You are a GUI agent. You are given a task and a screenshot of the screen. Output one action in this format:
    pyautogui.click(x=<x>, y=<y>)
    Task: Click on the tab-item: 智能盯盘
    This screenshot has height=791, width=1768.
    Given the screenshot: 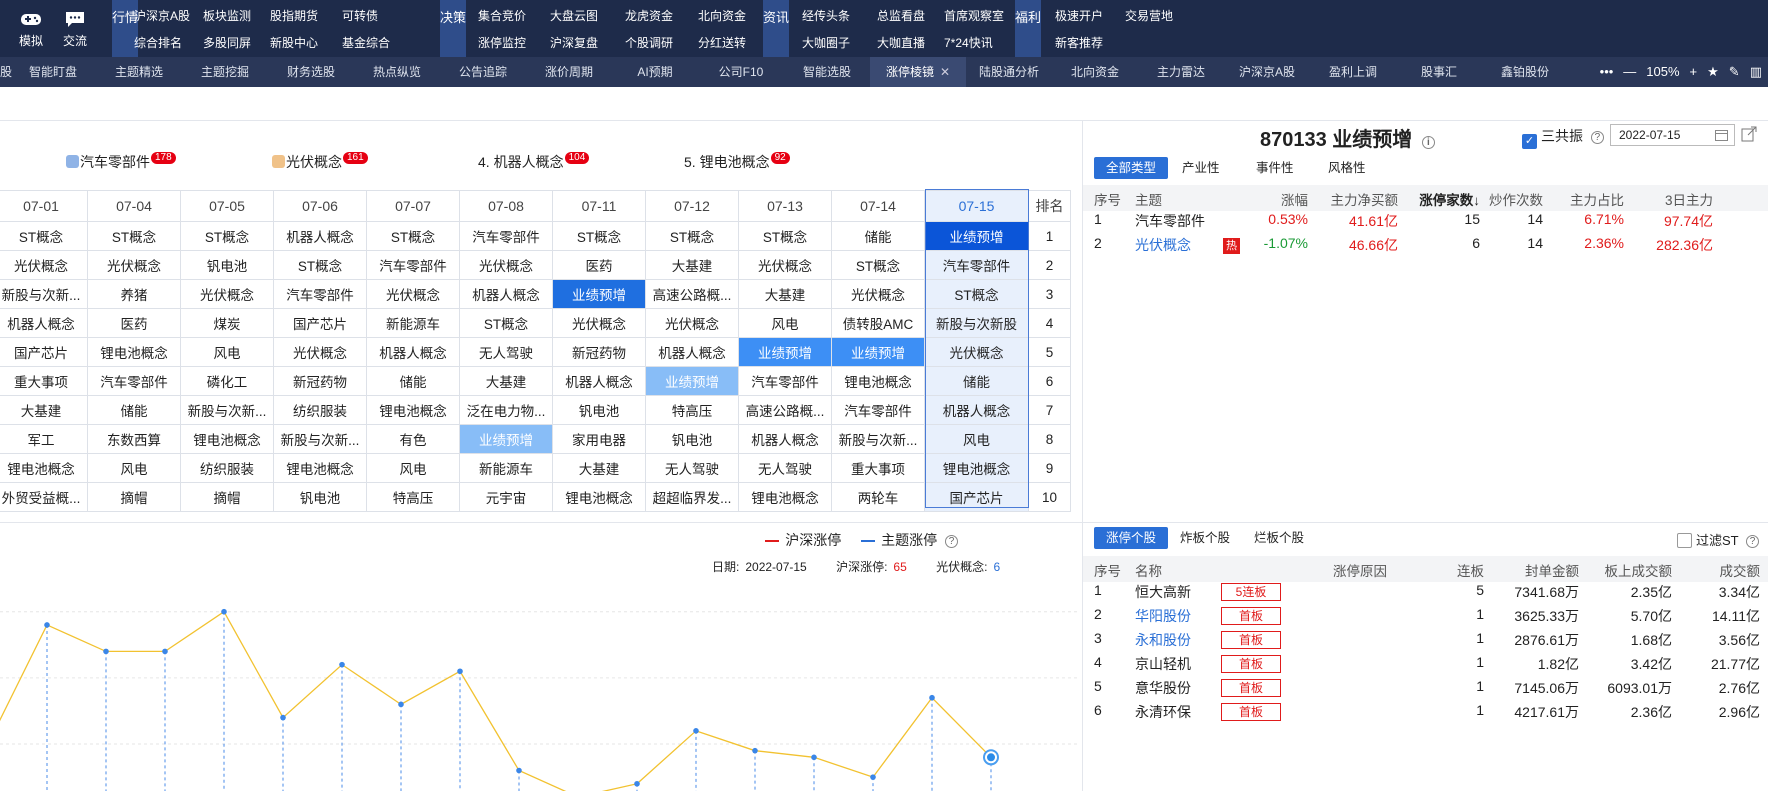 What is the action you would take?
    pyautogui.click(x=53, y=72)
    